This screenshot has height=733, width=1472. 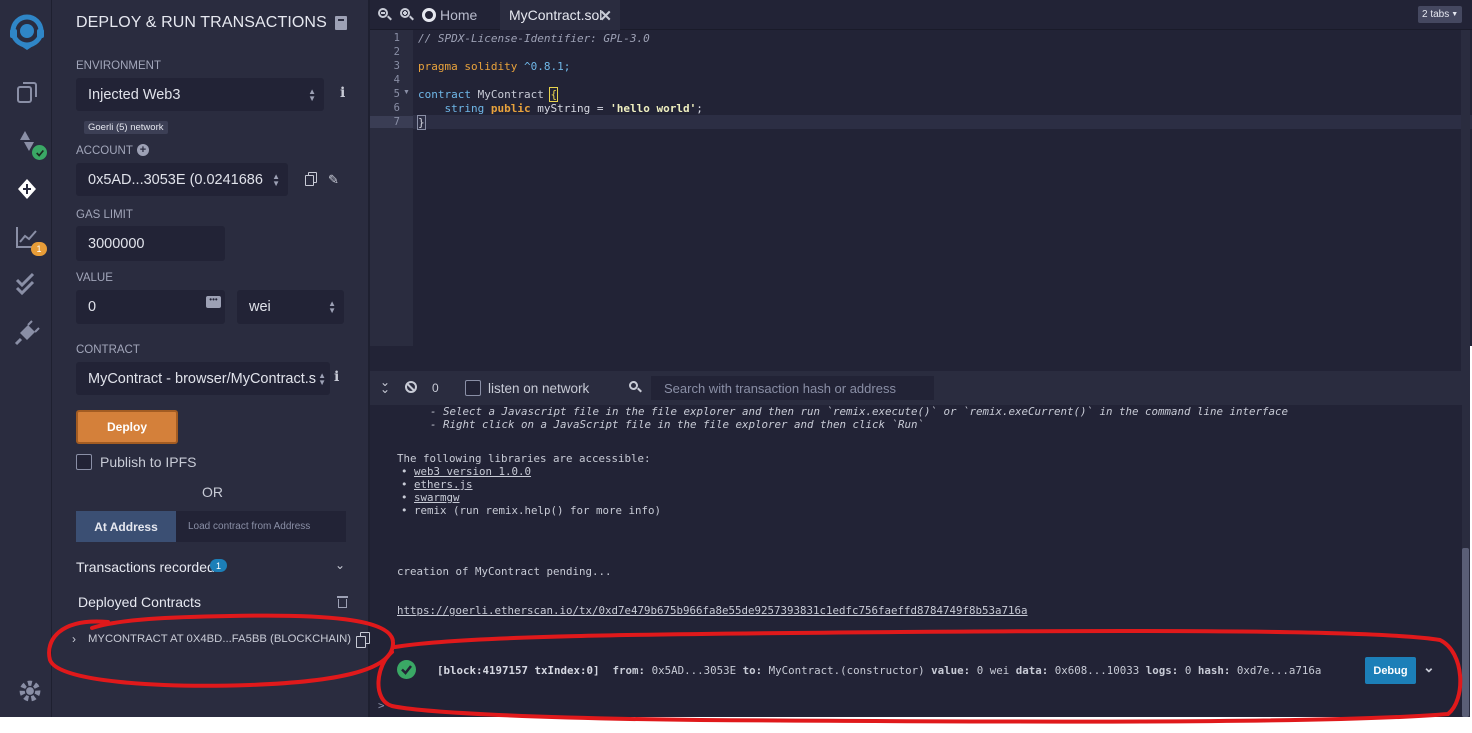 I want to click on docs-book-icon, so click(x=341, y=23).